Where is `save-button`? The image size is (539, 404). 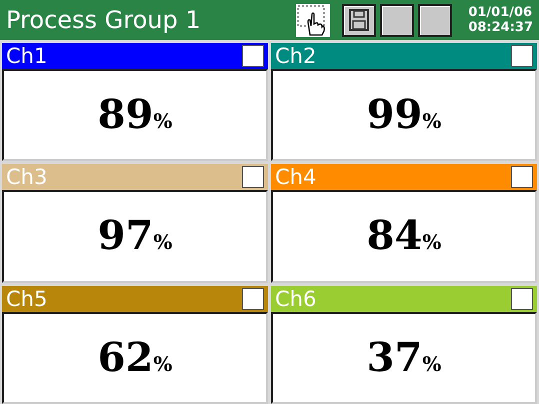
save-button is located at coordinates (359, 20).